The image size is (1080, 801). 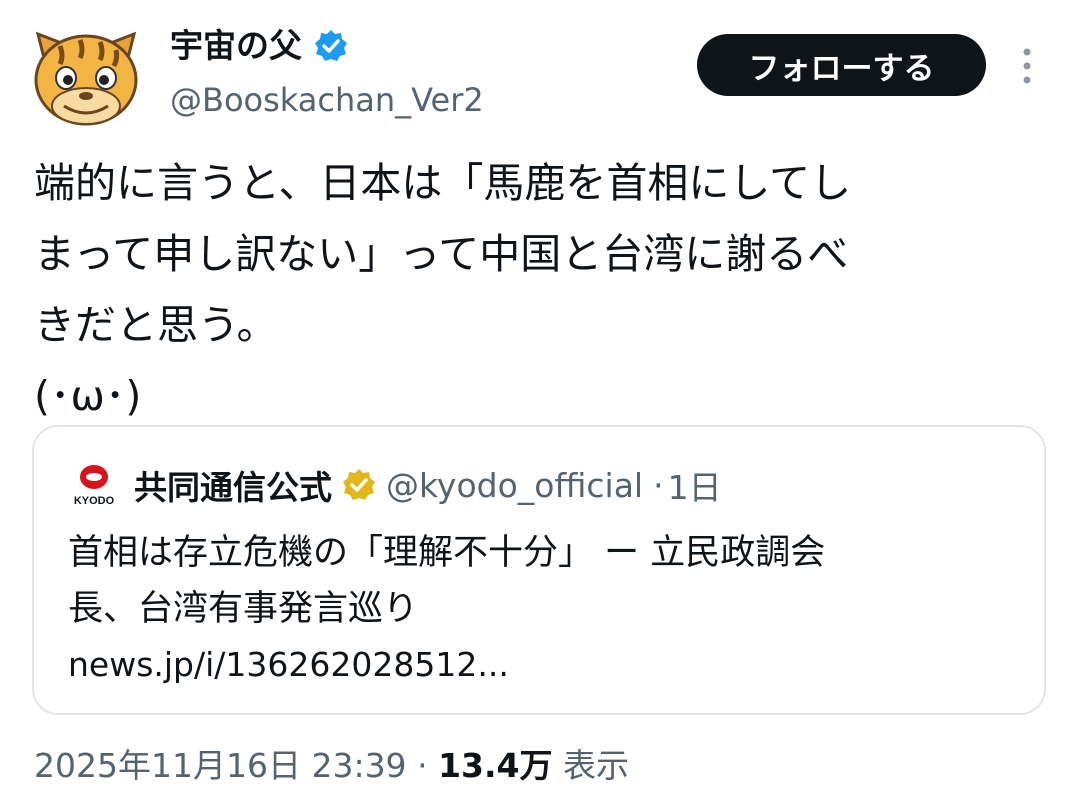 What do you see at coordinates (233, 485) in the screenshot?
I see `quote-author-name: 共同通信公式` at bounding box center [233, 485].